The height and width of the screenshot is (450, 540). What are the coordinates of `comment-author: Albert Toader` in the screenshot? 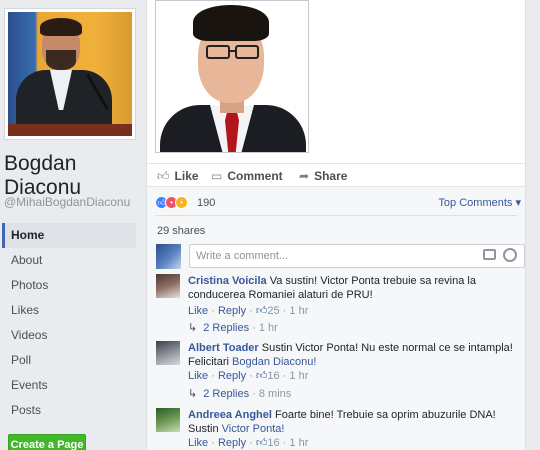 It's located at (223, 348).